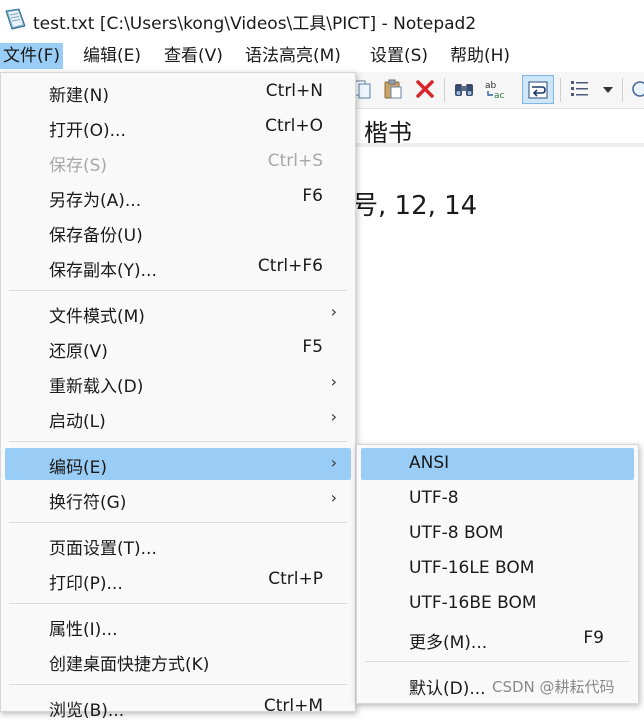 This screenshot has width=644, height=723. What do you see at coordinates (178, 348) in the screenshot?
I see `menu-item-revert: 还原(V) F5` at bounding box center [178, 348].